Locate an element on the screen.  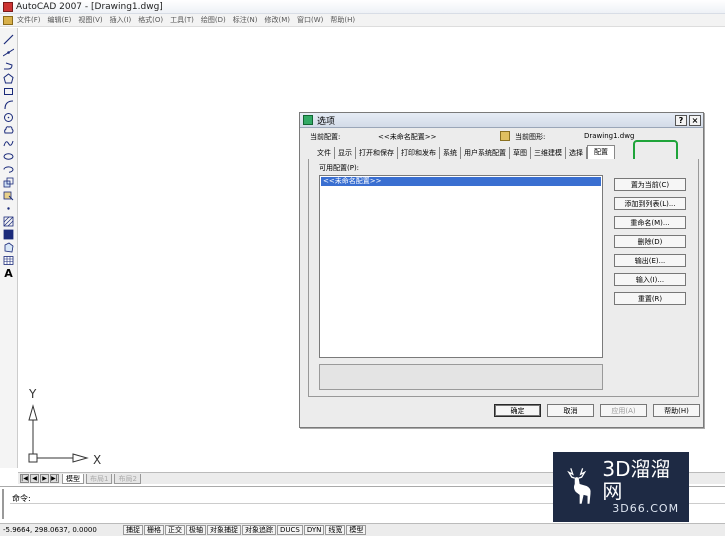
watermark-sub: 3D66.COM is located at coordinates (646, 508).